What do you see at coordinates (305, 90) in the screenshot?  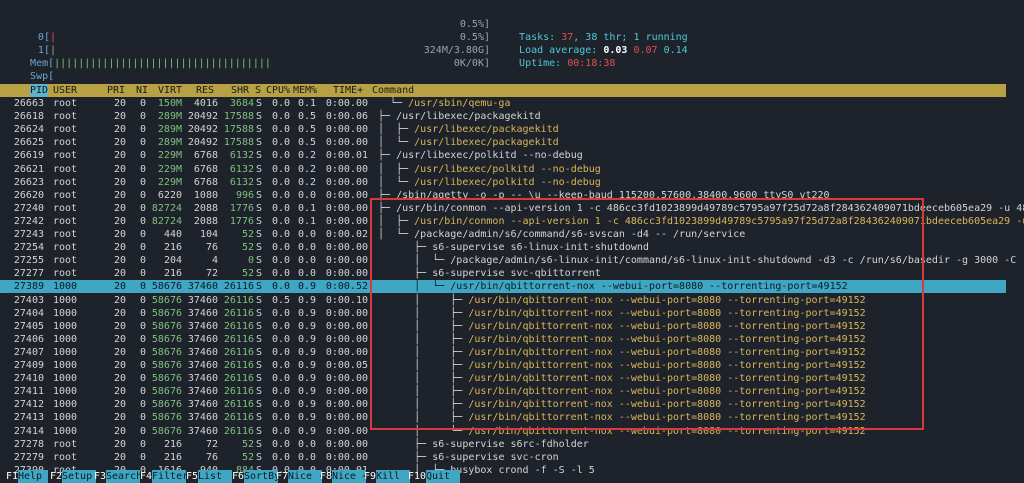 I see `column-mem: MEM%` at bounding box center [305, 90].